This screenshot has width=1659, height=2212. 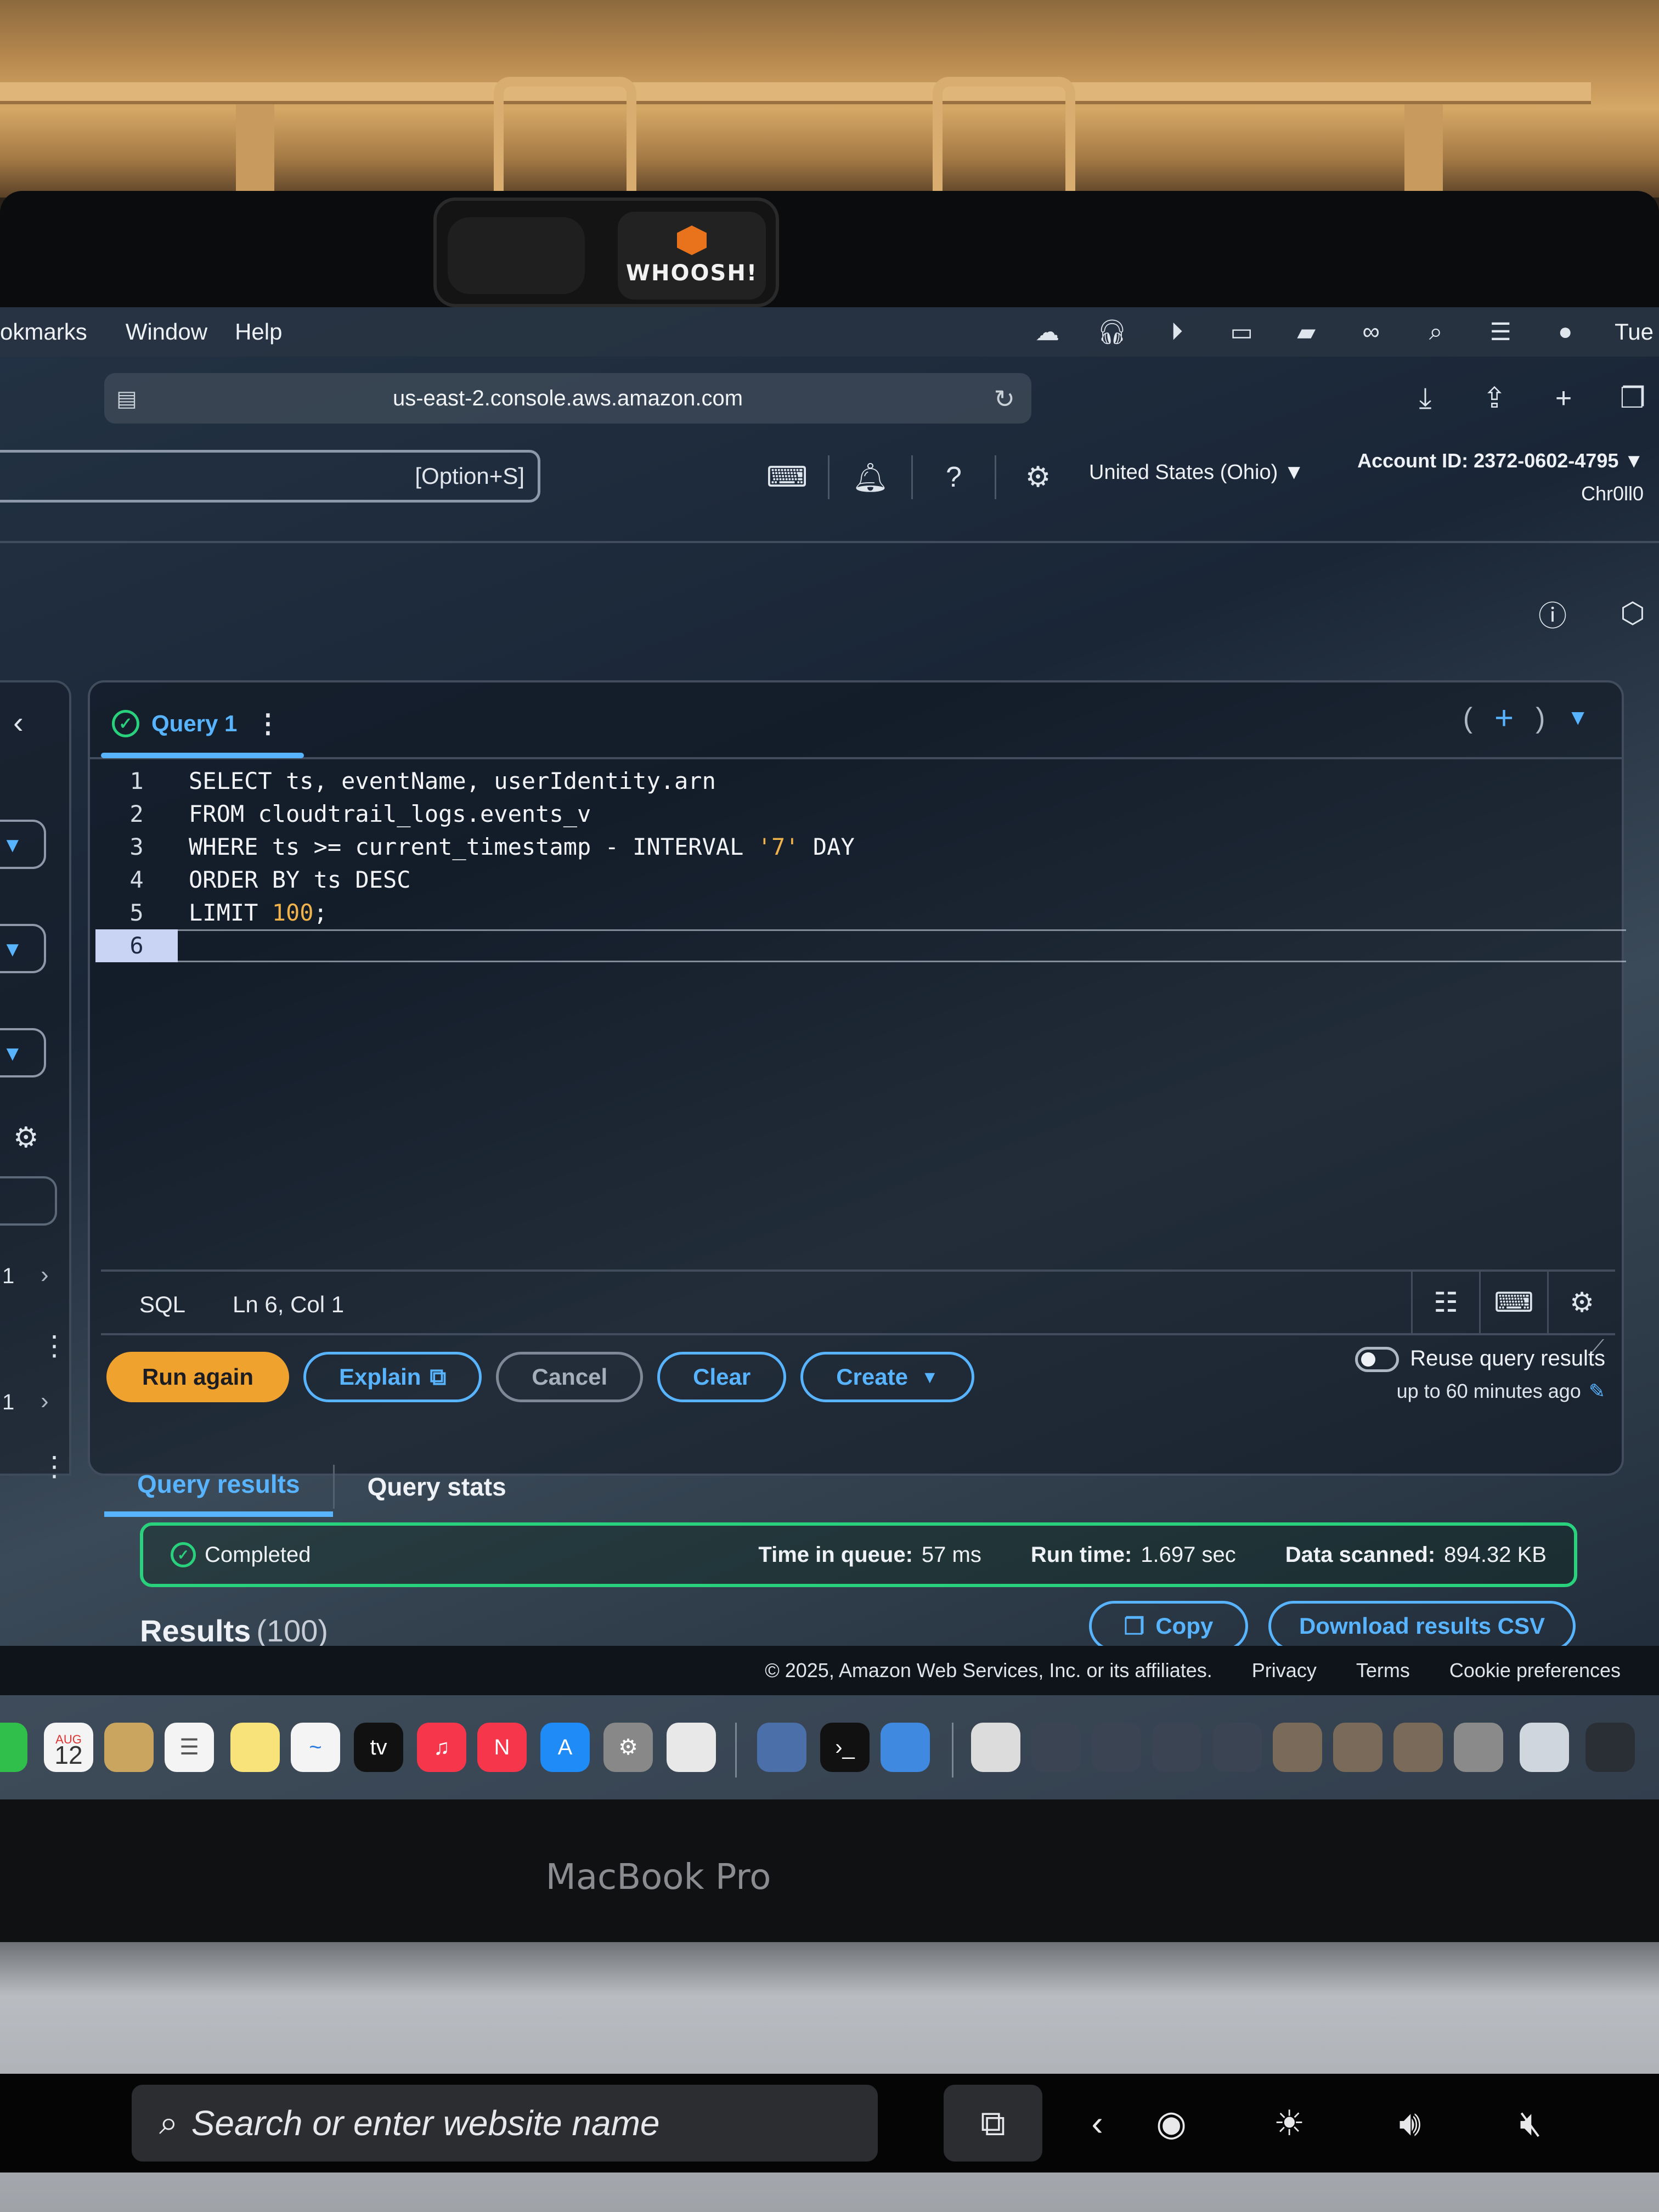 I want to click on reuse-results-toggle, so click(x=1377, y=1360).